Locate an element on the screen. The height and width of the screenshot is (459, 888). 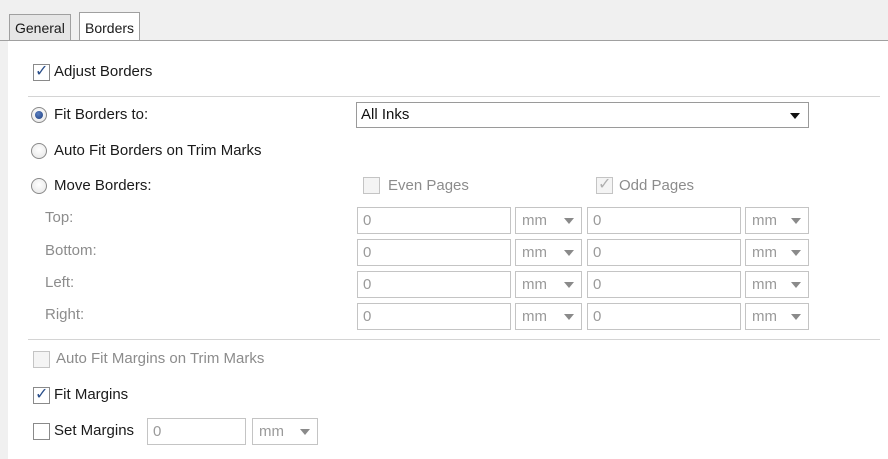
left-even-unit: mm is located at coordinates (534, 284).